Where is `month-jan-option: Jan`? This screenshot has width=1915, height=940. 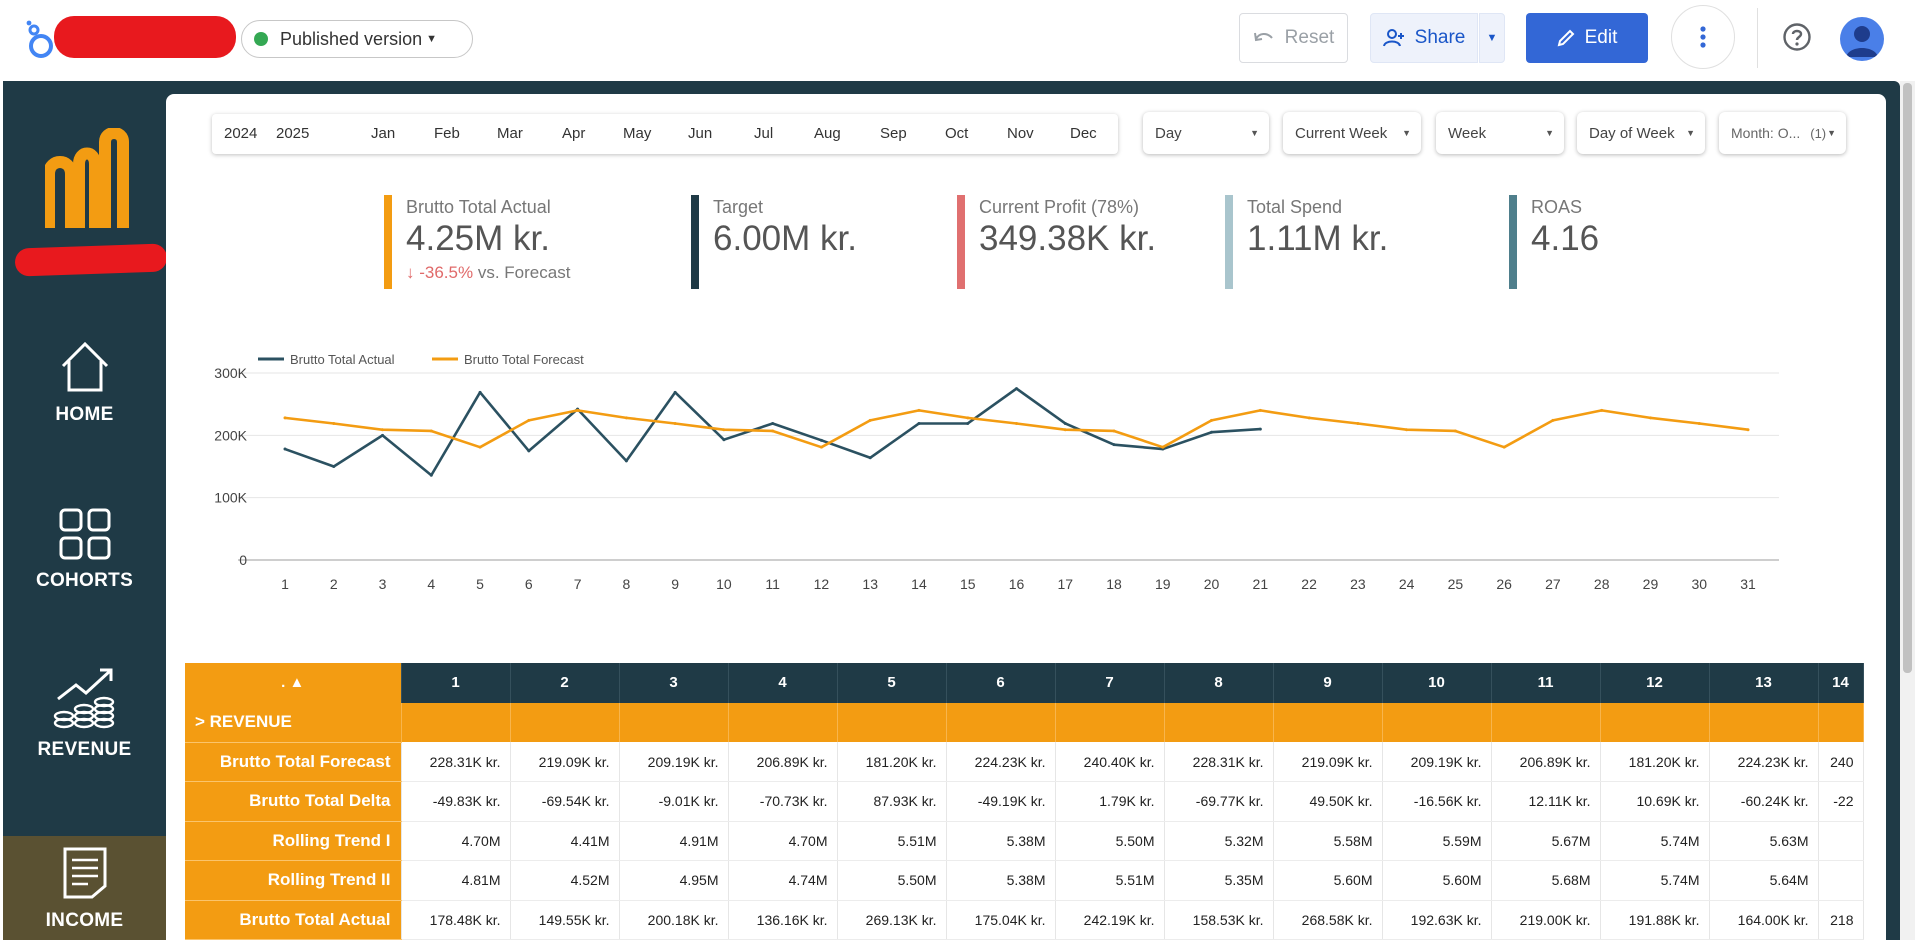 month-jan-option: Jan is located at coordinates (383, 133).